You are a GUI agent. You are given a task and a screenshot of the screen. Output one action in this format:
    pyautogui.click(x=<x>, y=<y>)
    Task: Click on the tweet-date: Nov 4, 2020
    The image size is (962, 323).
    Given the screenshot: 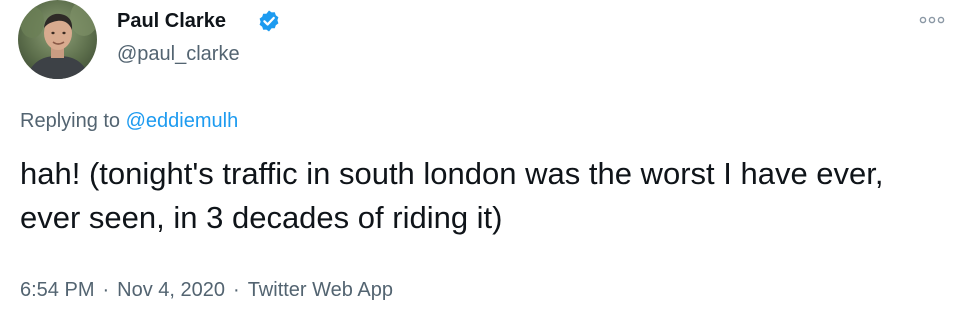 What is the action you would take?
    pyautogui.click(x=171, y=290)
    